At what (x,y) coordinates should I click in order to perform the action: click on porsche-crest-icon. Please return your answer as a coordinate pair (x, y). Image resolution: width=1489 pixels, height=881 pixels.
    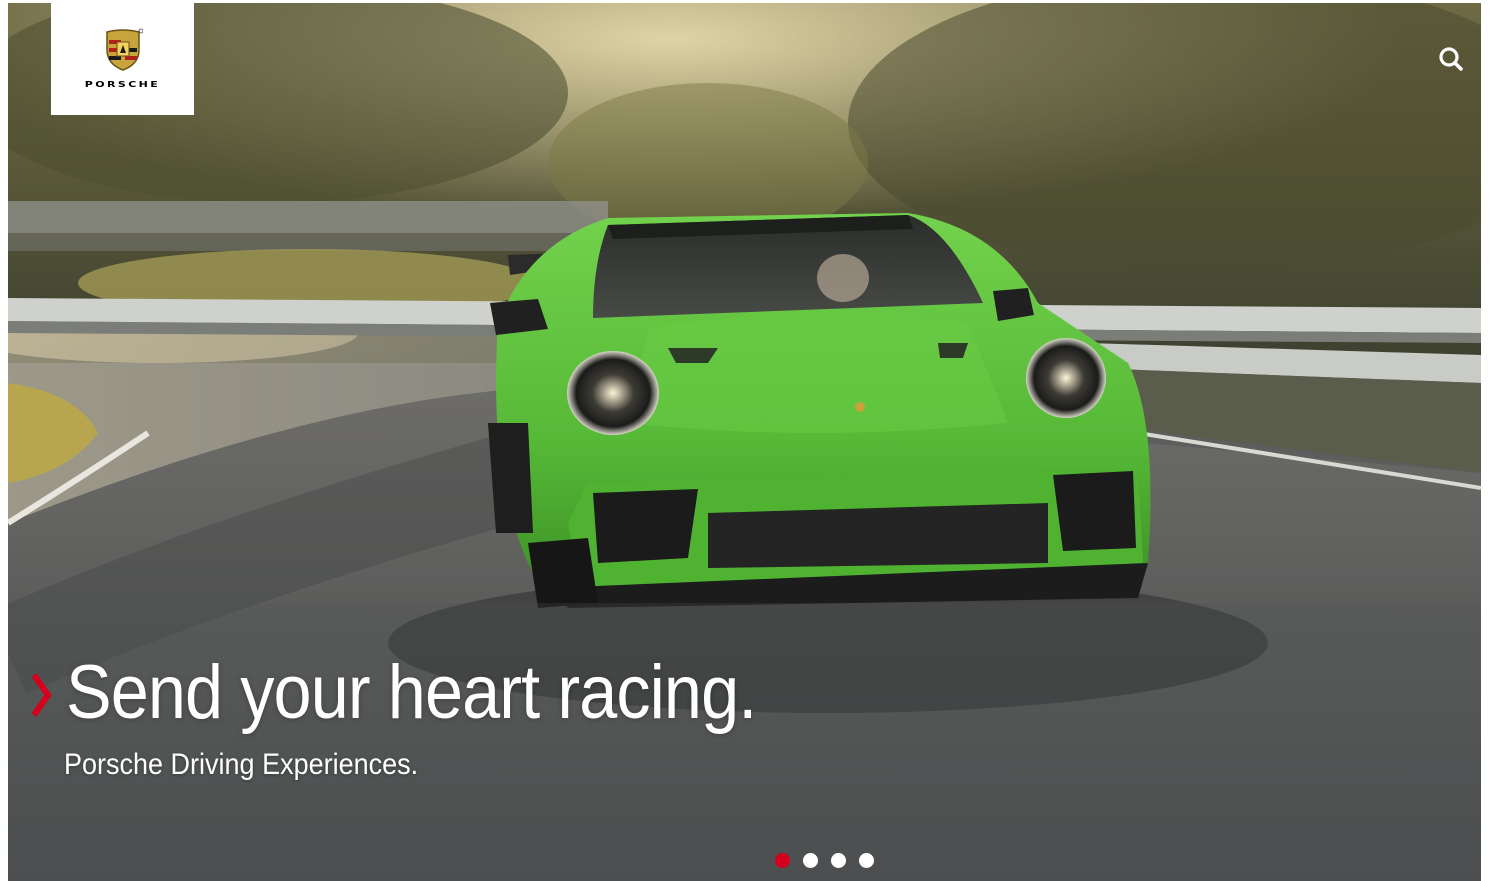
    Looking at the image, I should click on (124, 49).